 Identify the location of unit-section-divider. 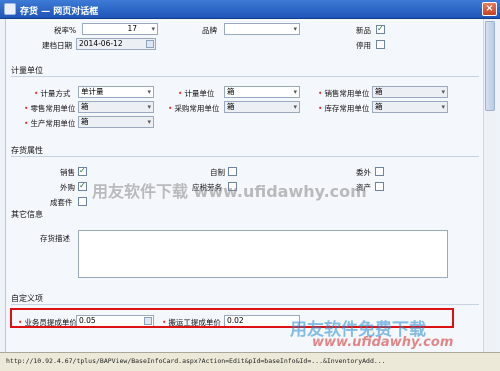
(245, 76).